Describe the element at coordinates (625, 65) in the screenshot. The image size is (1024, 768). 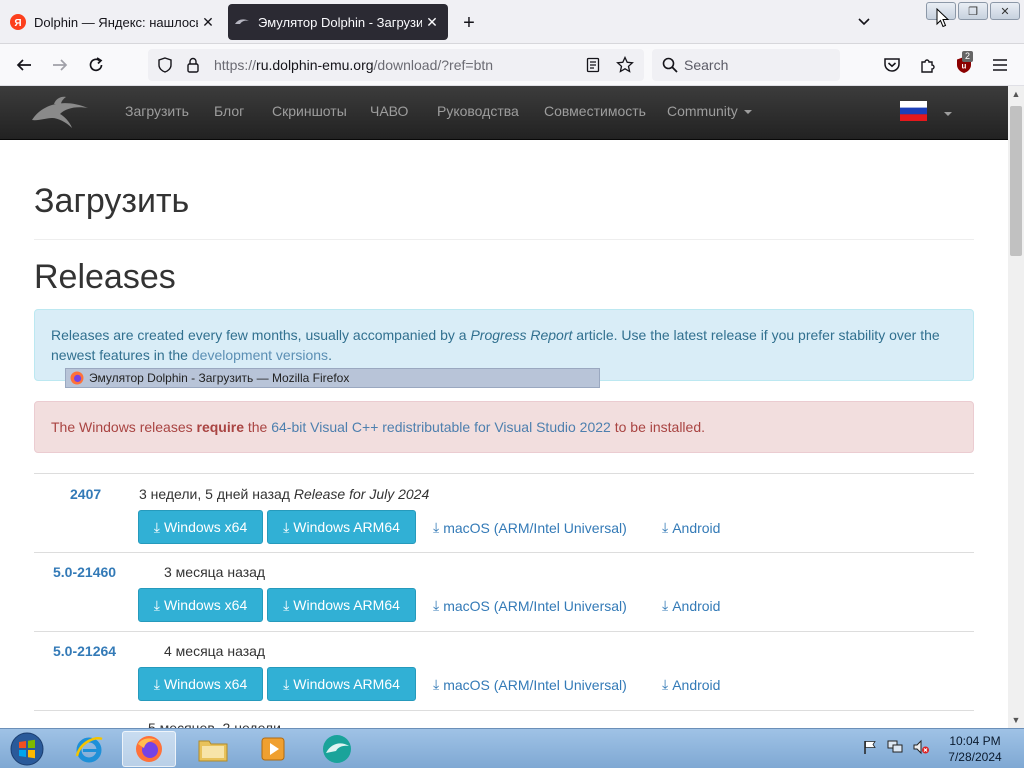
I see `bookmark-star-icon` at that location.